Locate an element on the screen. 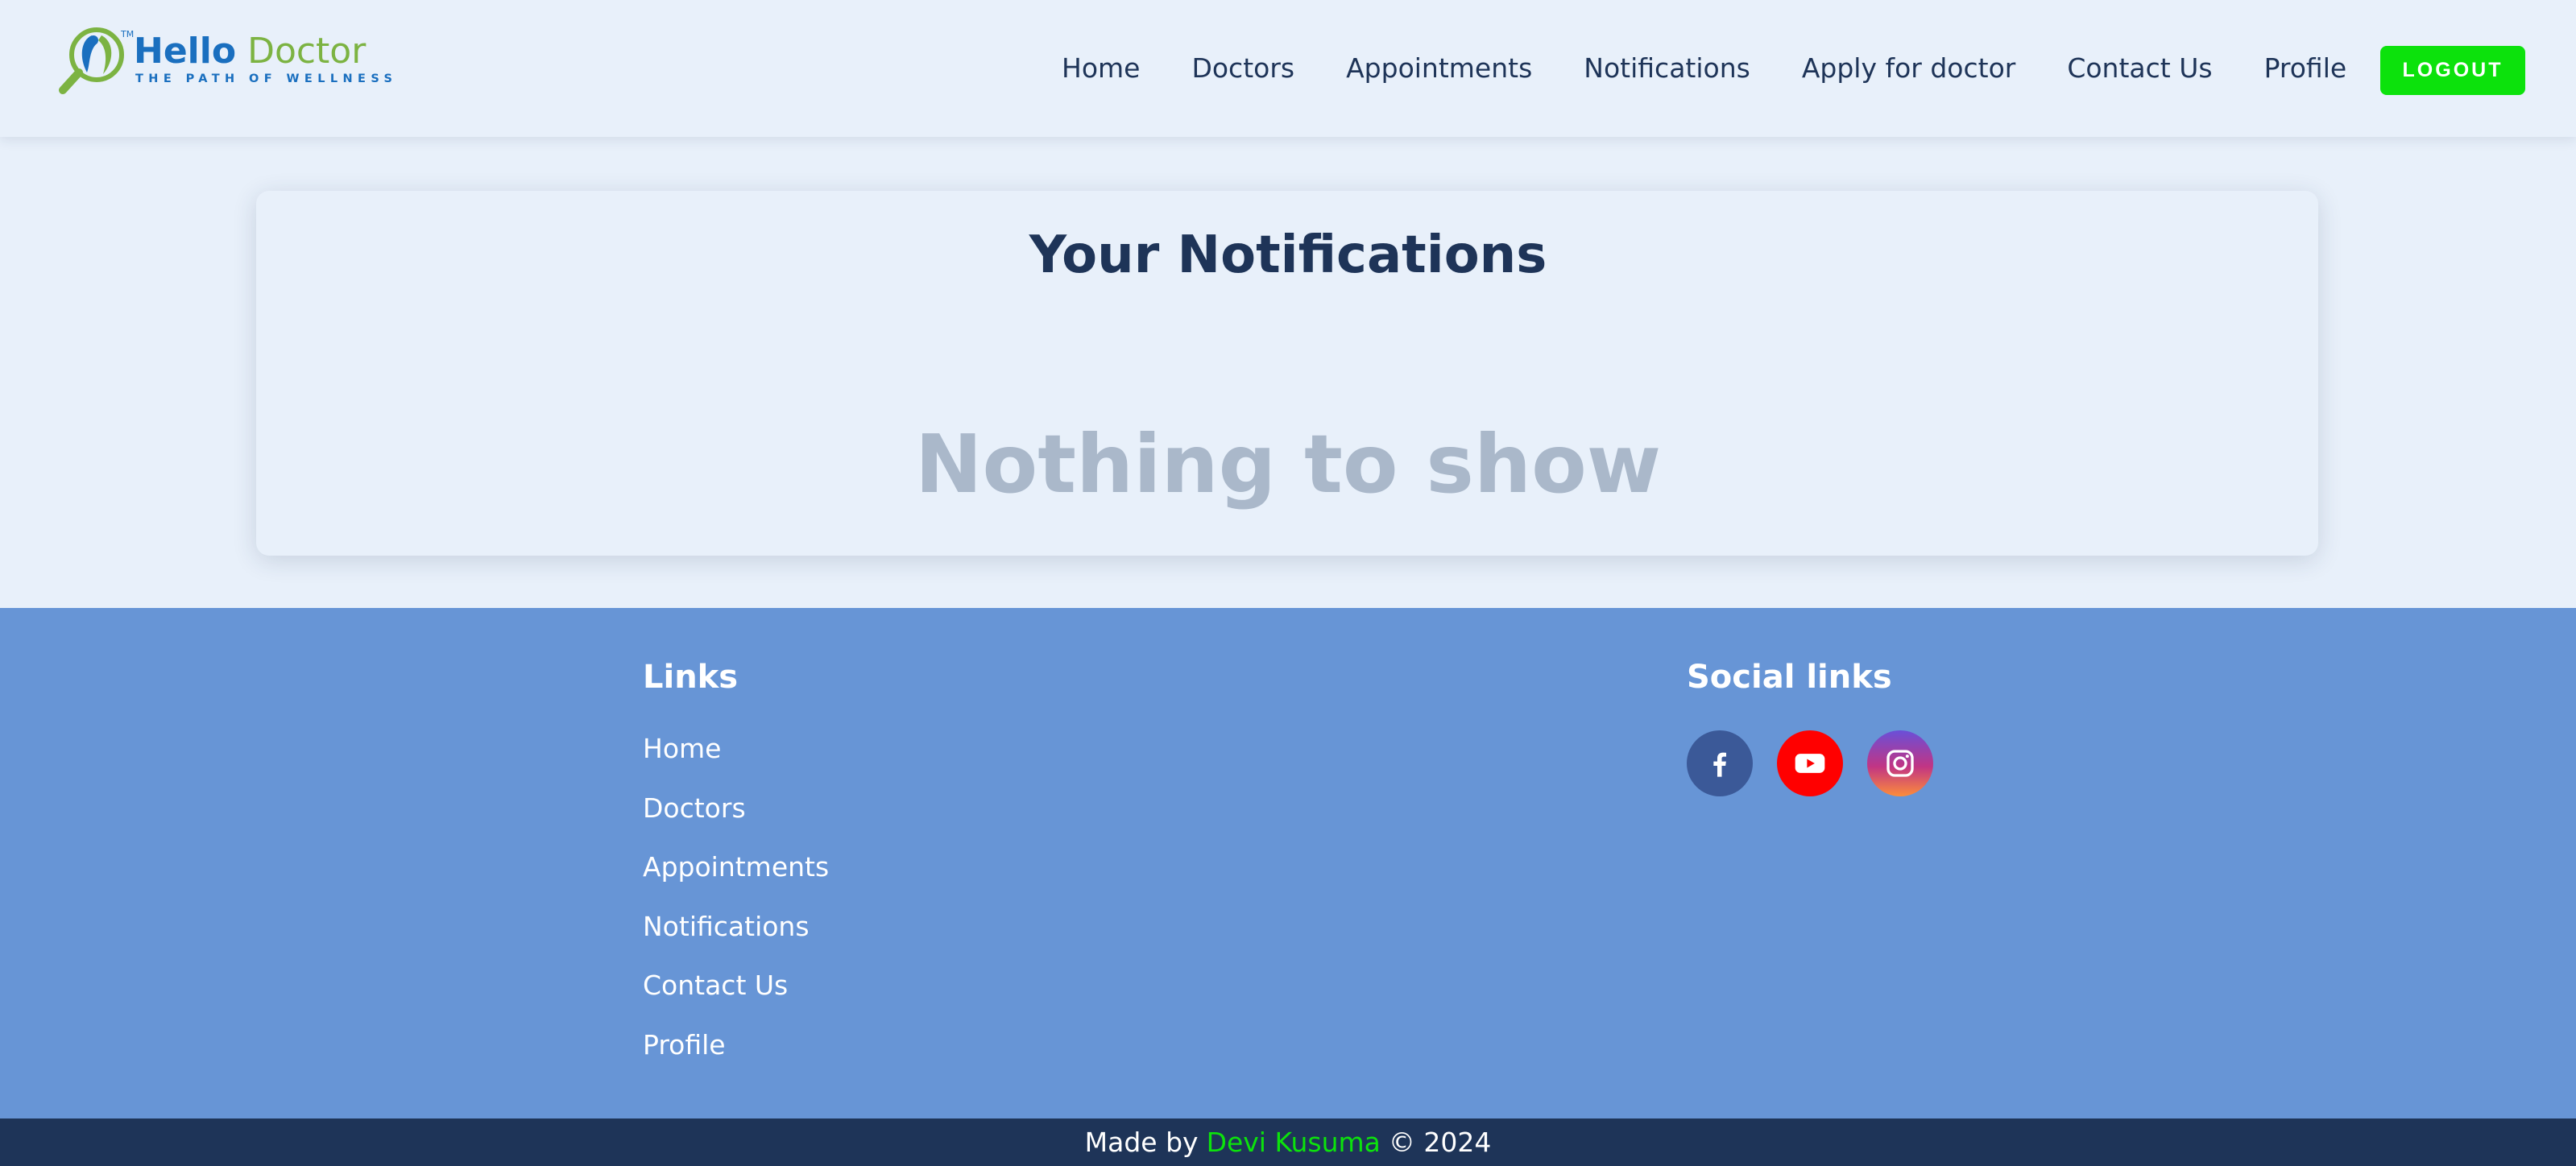  nav-item-appointments: Appointments is located at coordinates (1439, 68).